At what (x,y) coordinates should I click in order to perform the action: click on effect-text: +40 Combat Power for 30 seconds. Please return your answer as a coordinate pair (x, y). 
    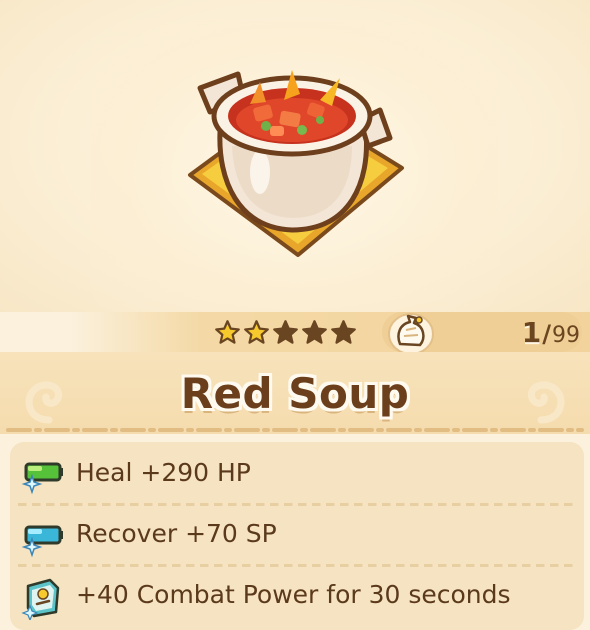
    Looking at the image, I should click on (293, 594).